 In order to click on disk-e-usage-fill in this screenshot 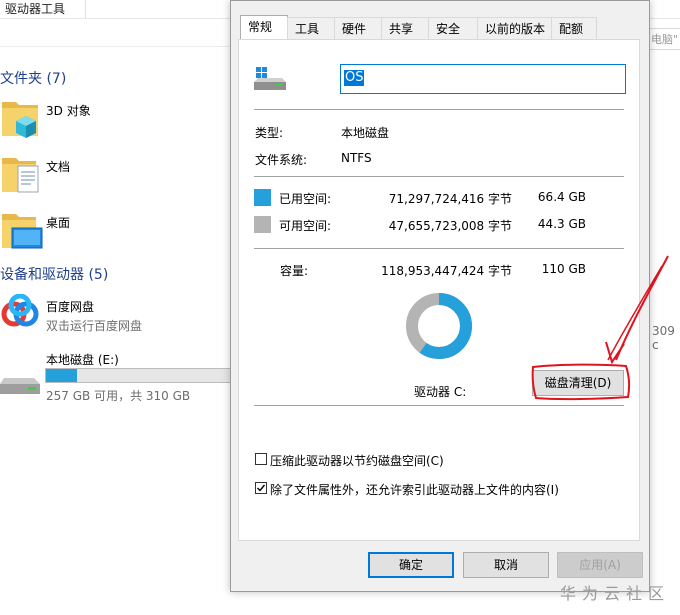, I will do `click(62, 375)`.